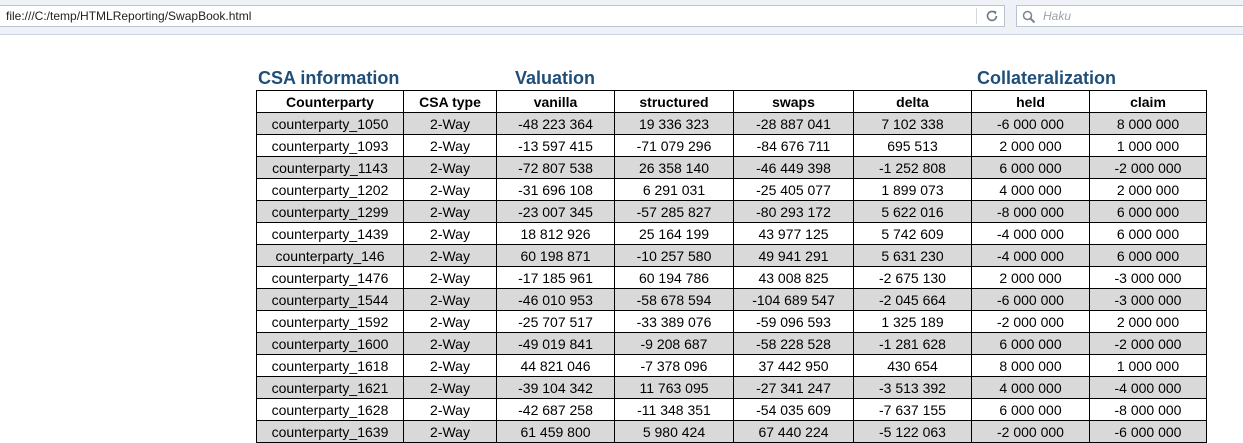 This screenshot has width=1243, height=443. Describe the element at coordinates (330, 255) in the screenshot. I see `cell-counterparty: counterparty_146` at that location.